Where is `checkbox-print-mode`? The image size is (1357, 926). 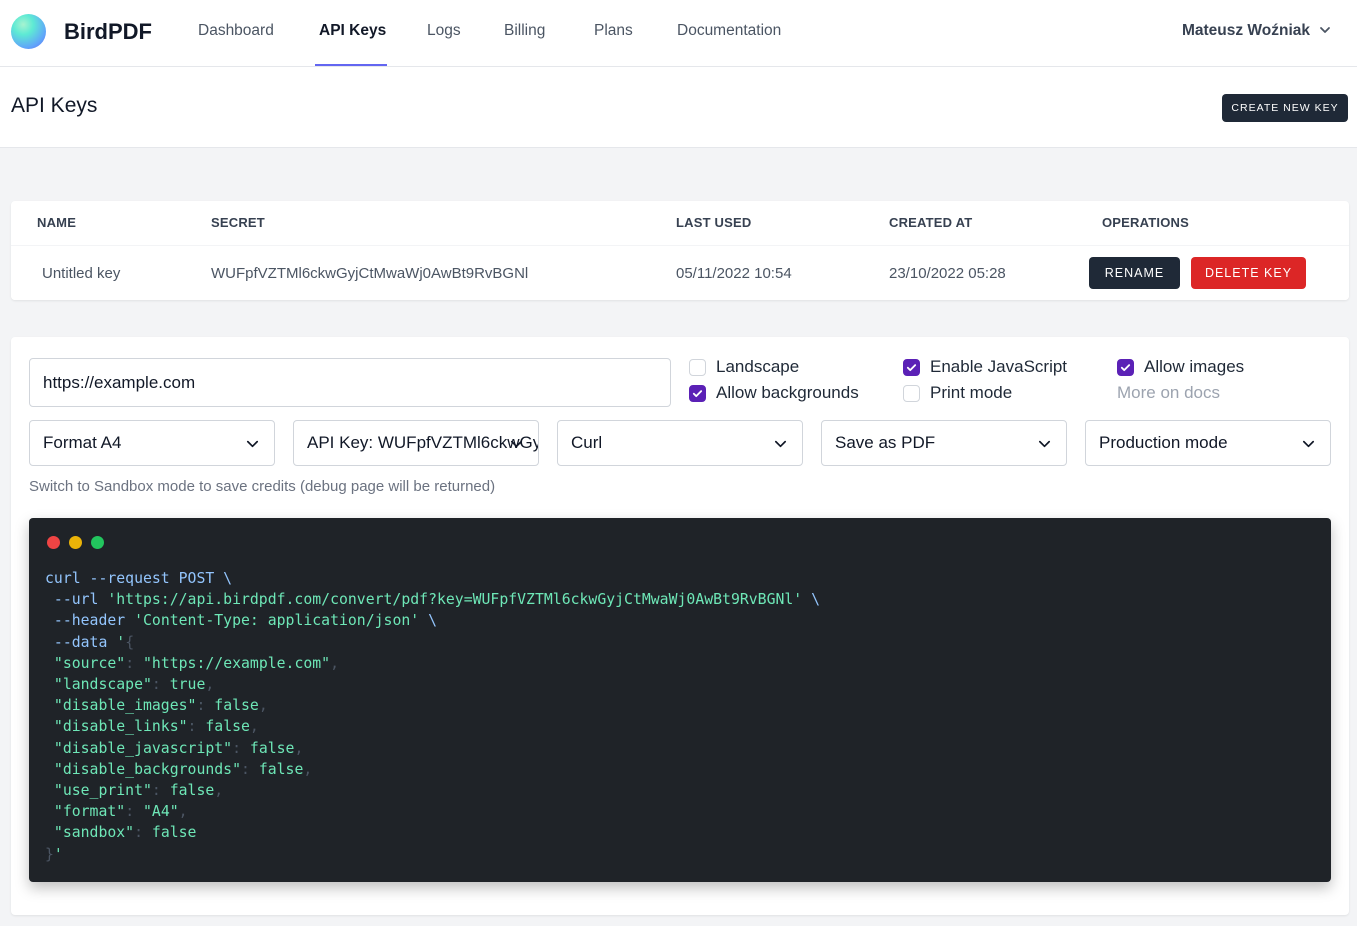
checkbox-print-mode is located at coordinates (911, 393).